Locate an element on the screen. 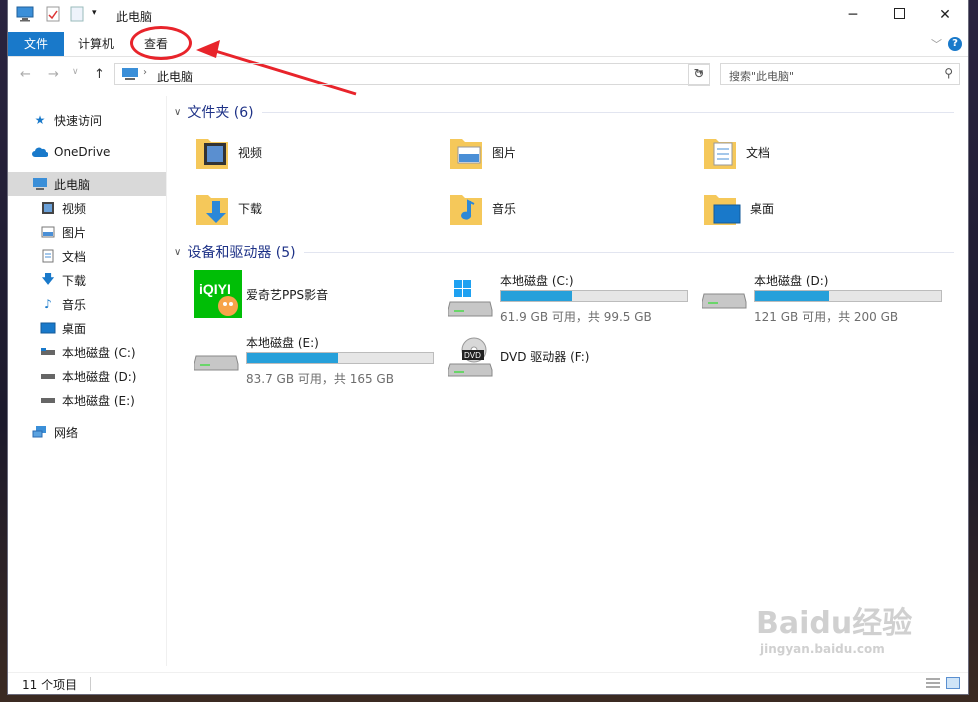 This screenshot has width=978, height=702. minimize-icon: ─ is located at coordinates (853, 15).